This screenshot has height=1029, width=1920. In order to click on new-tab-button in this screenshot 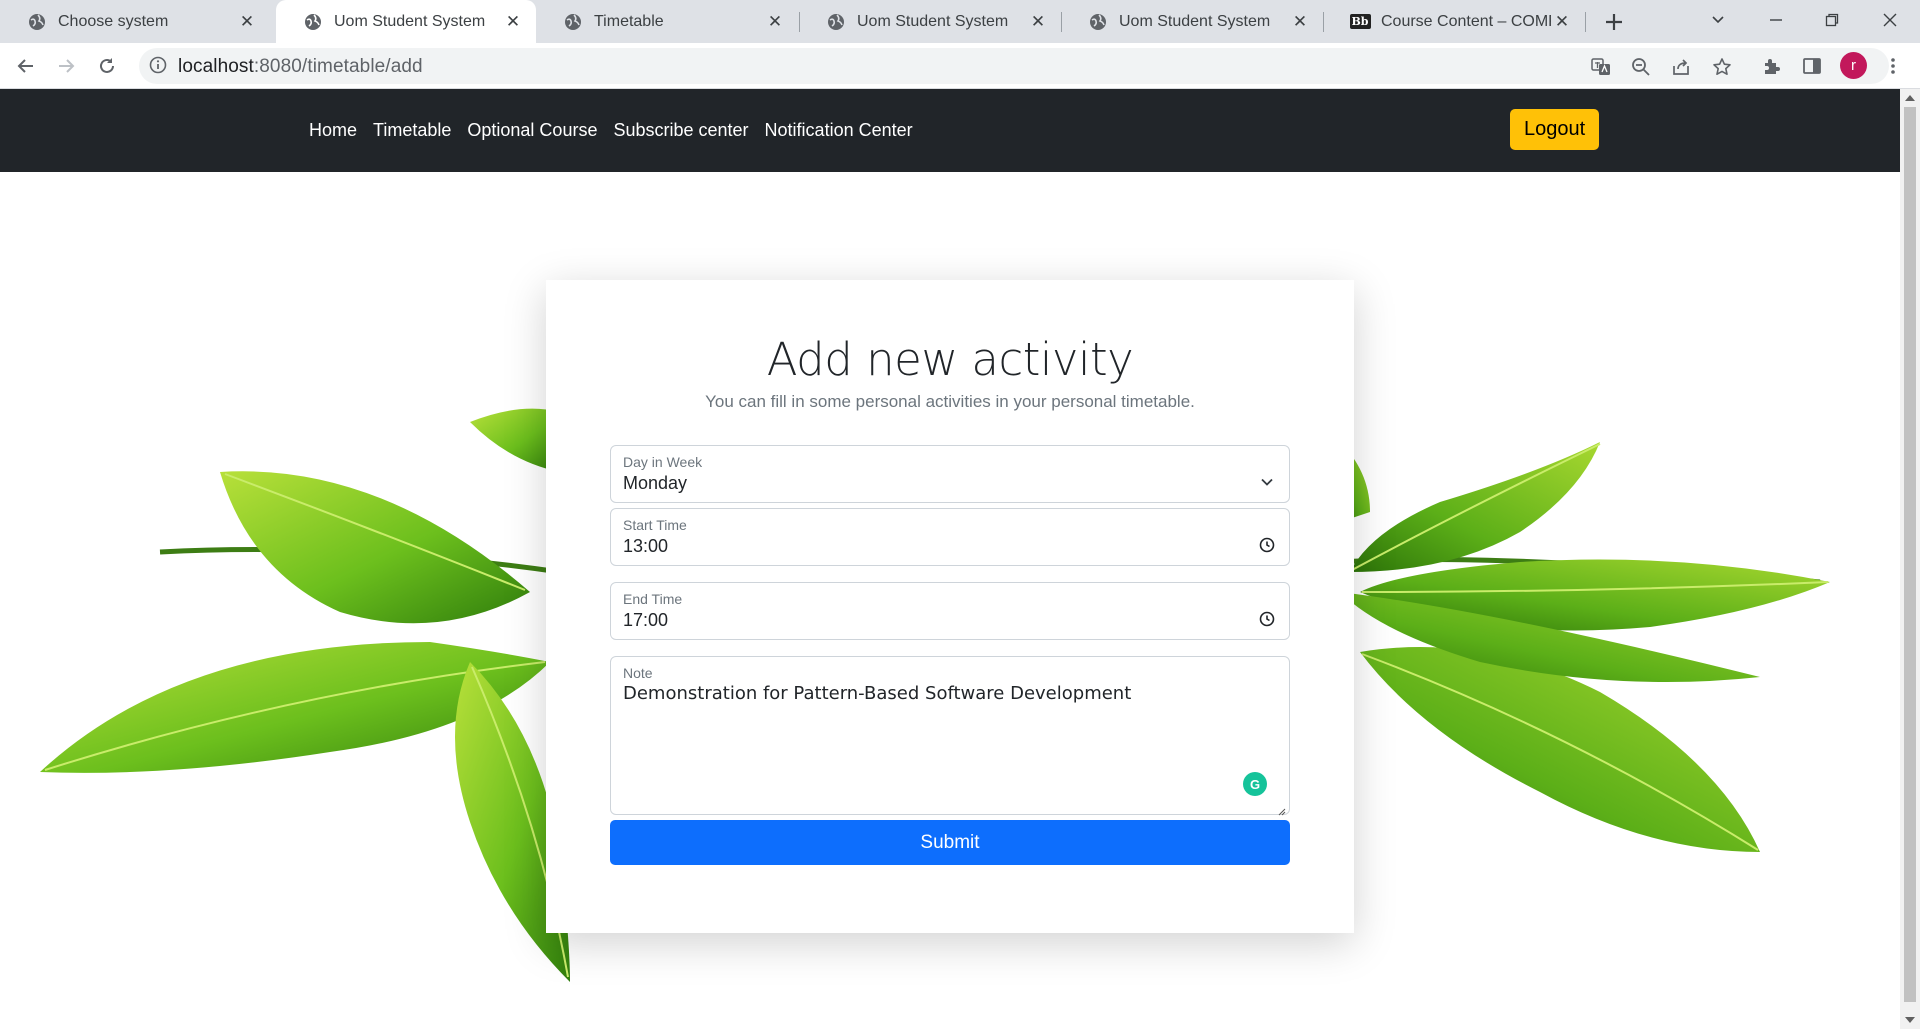, I will do `click(1614, 22)`.